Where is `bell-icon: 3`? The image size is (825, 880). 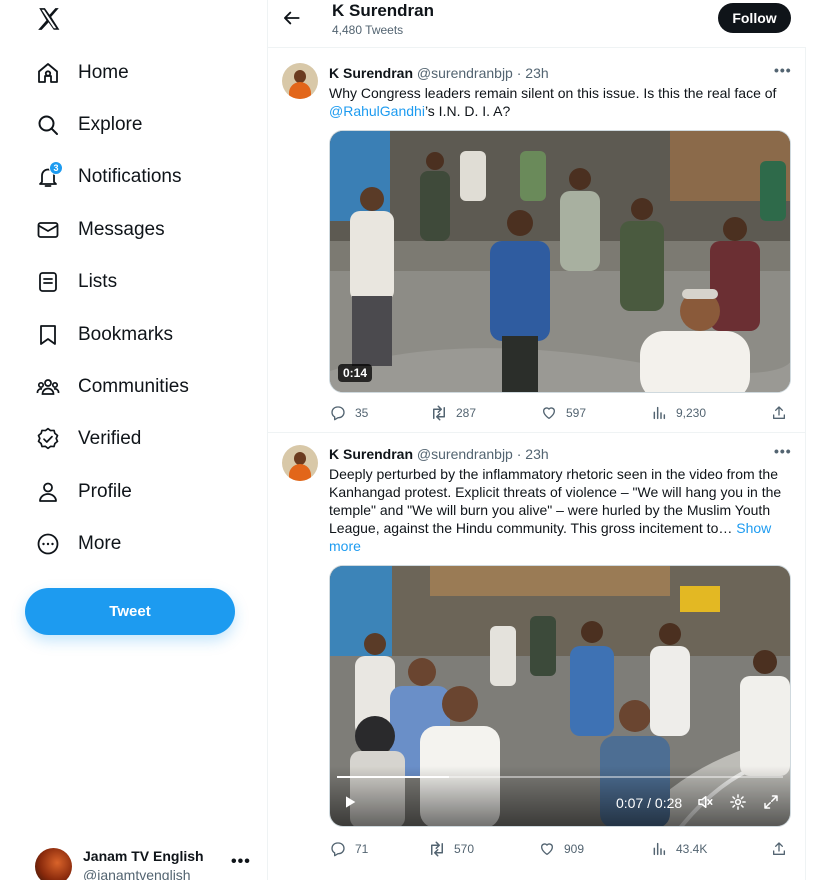
bell-icon: 3 is located at coordinates (49, 175).